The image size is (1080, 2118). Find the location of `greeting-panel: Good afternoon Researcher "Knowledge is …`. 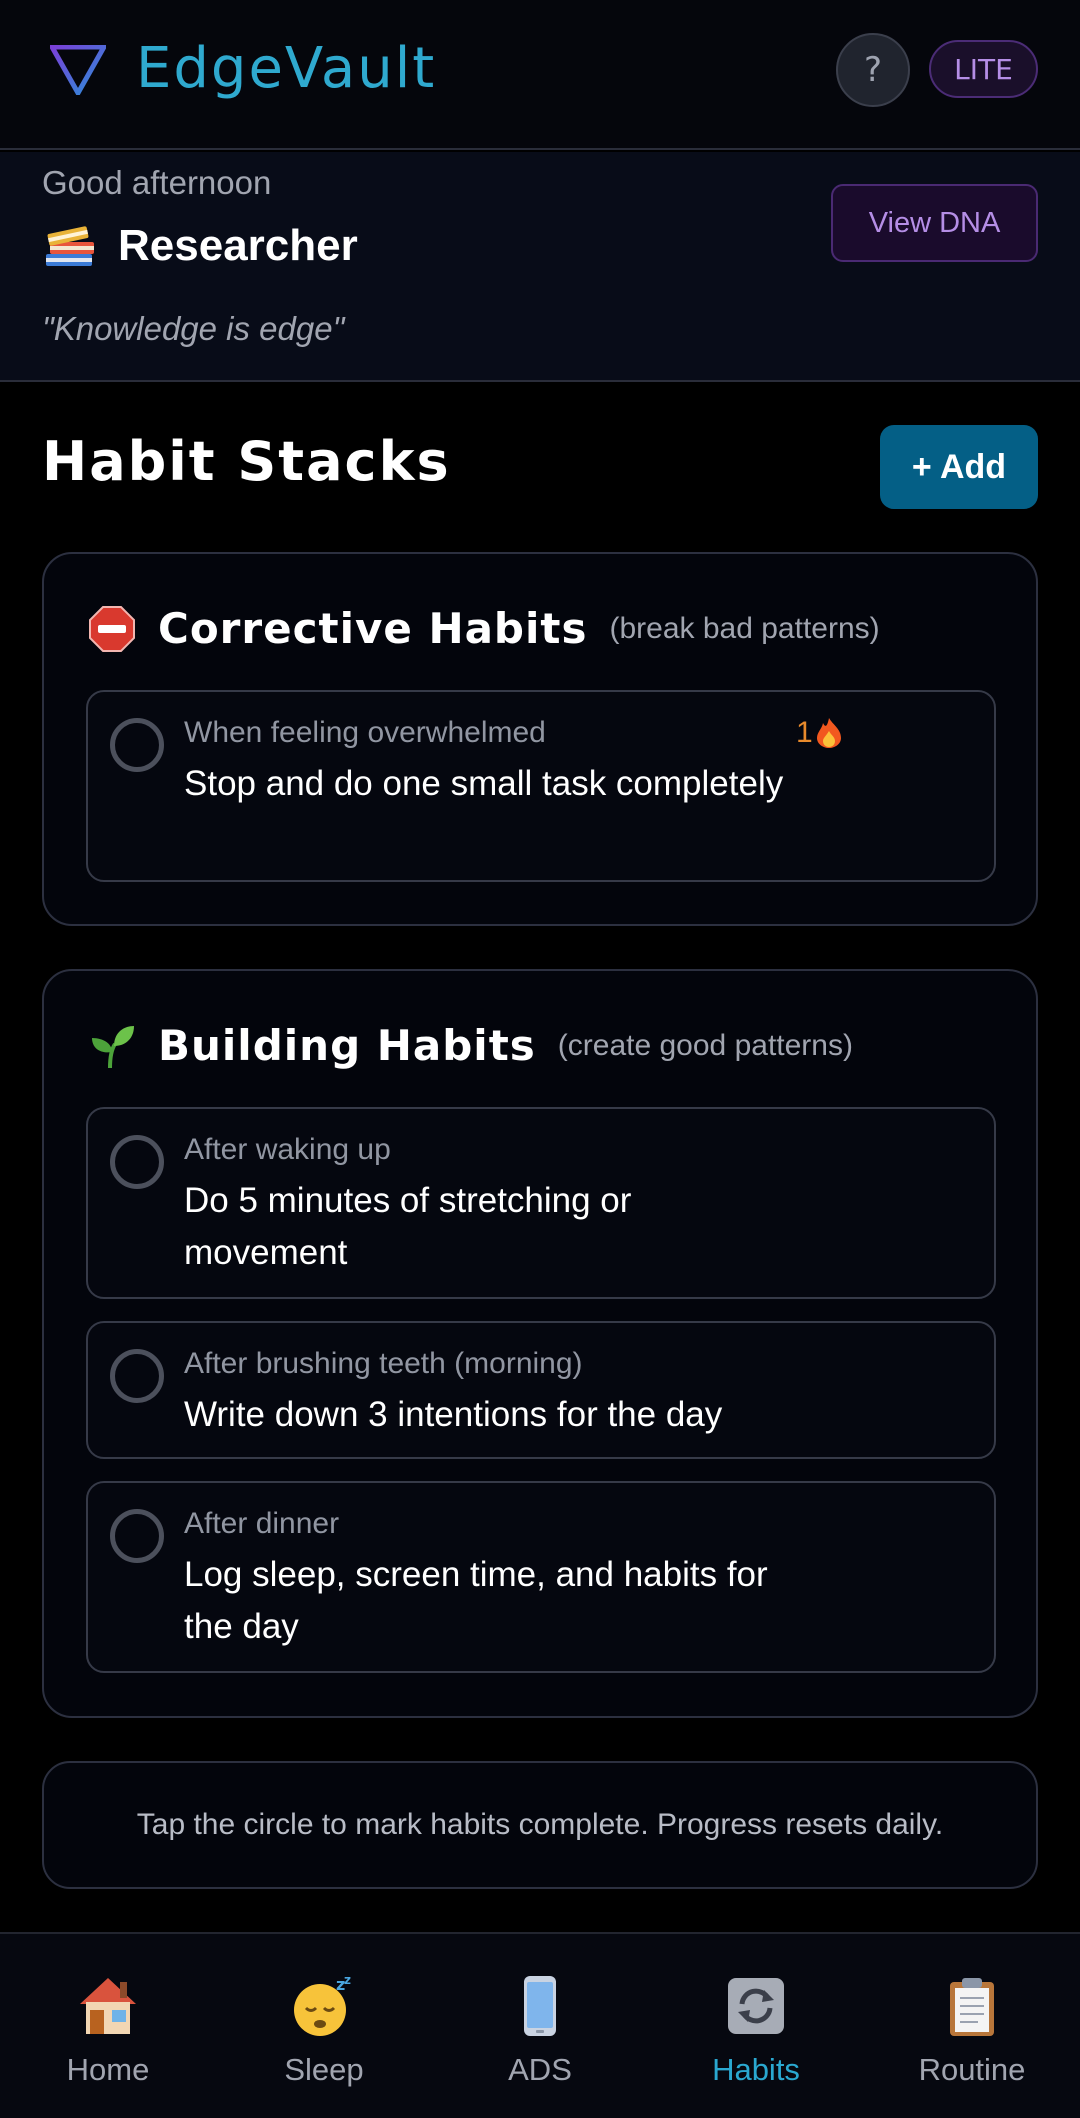

greeting-panel: Good afternoon Researcher "Knowledge is … is located at coordinates (540, 267).